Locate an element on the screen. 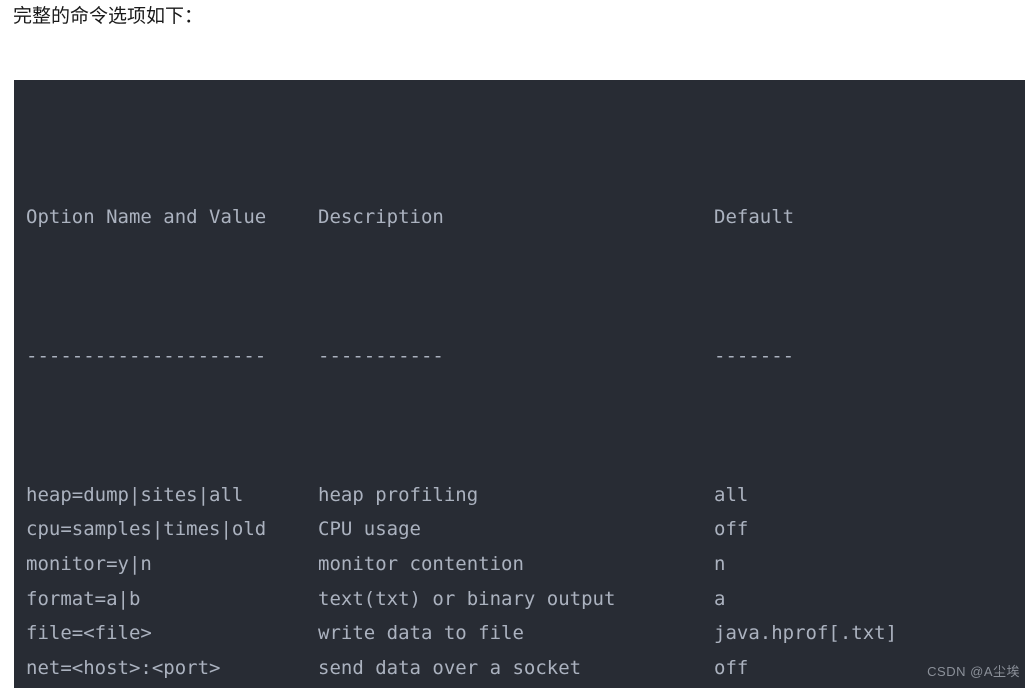 The width and height of the screenshot is (1034, 688). column-header-option: Option Name and Value is located at coordinates (146, 217).